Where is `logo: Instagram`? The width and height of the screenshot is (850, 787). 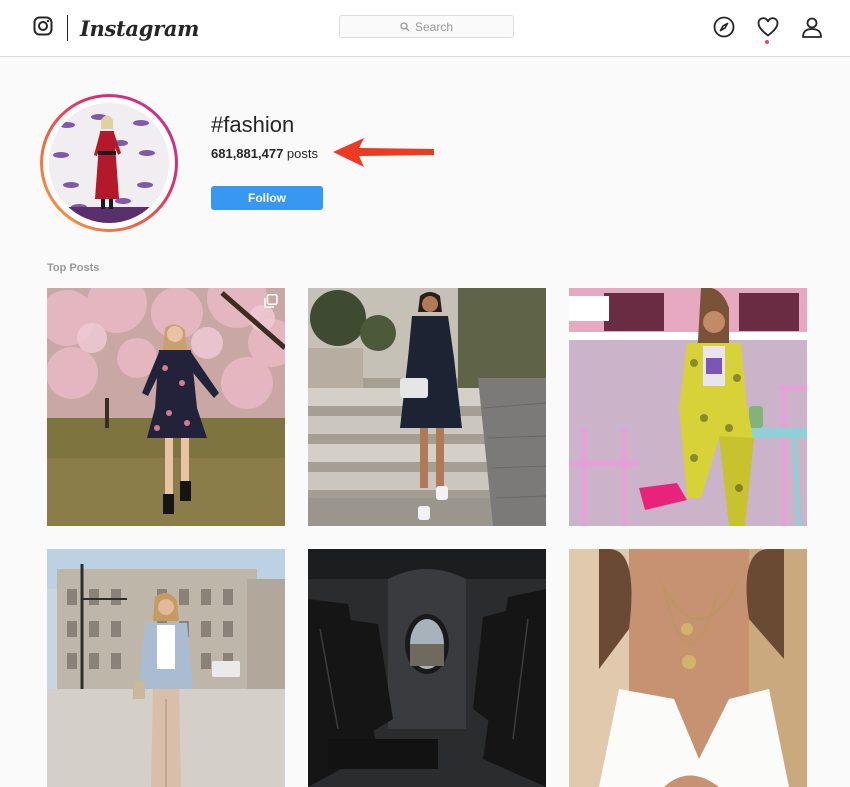 logo: Instagram is located at coordinates (116, 28).